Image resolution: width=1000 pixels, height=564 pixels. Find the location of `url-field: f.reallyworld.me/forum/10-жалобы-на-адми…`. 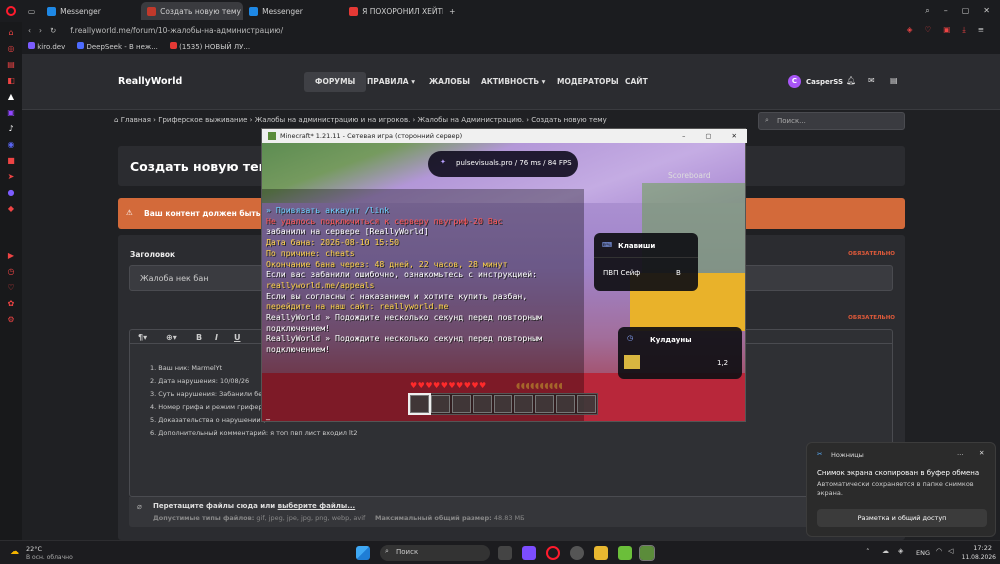

url-field: f.reallyworld.me/forum/10-жалобы-на-адми… is located at coordinates (176, 30).